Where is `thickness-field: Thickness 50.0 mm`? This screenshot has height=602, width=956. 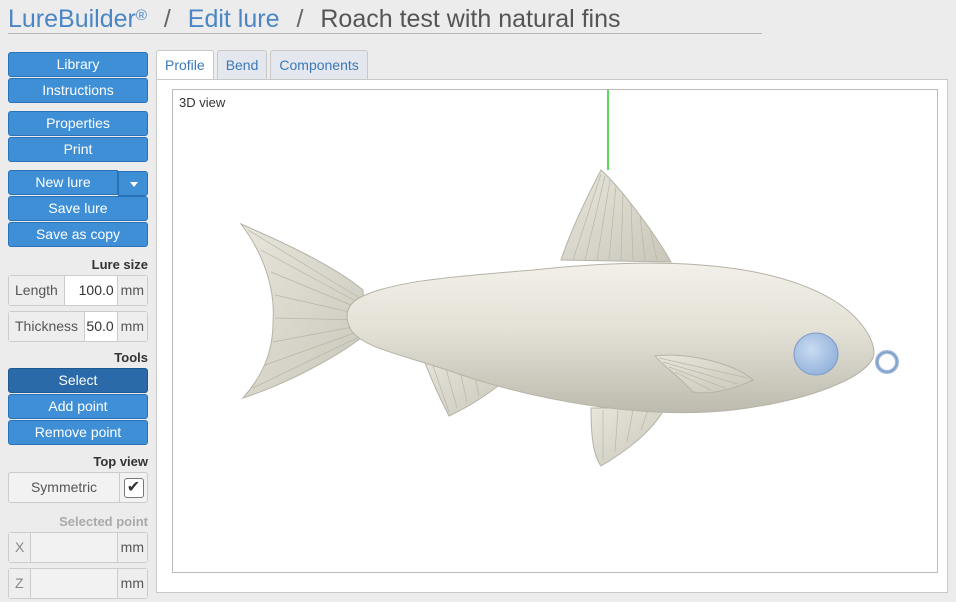
thickness-field: Thickness 50.0 mm is located at coordinates (78, 326).